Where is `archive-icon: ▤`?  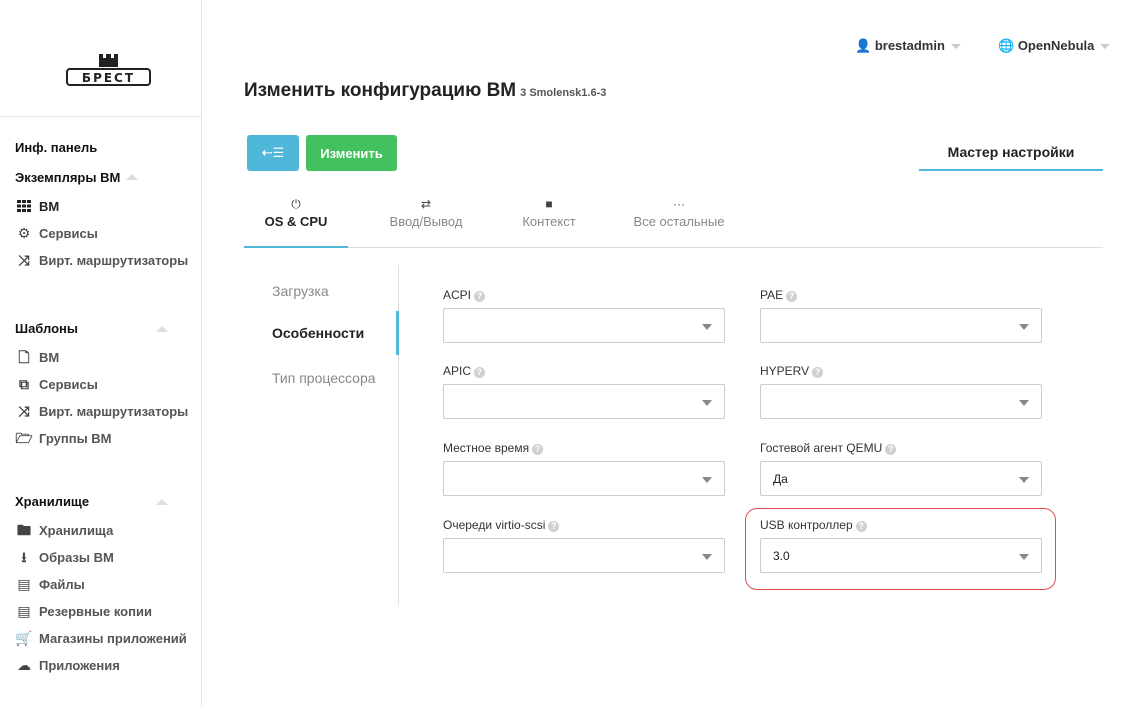 archive-icon: ▤ is located at coordinates (24, 584).